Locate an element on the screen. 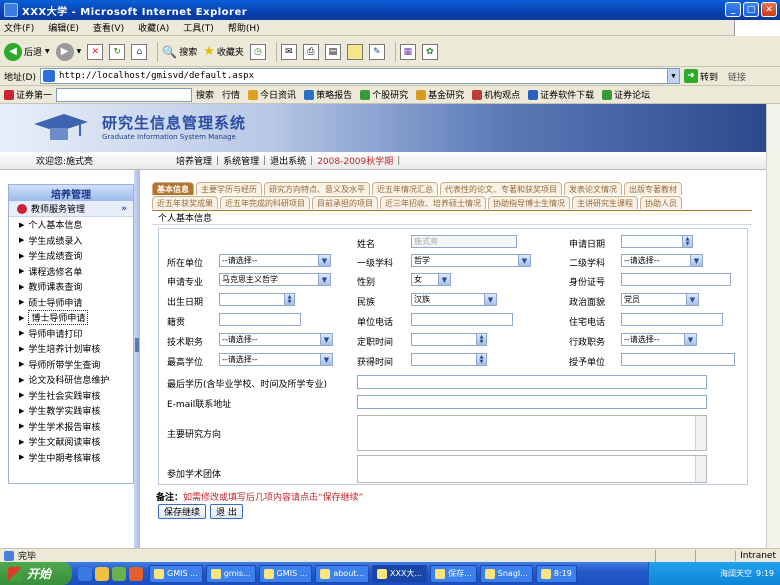 The image size is (780, 585). back-button: ◀ 后退 ▼ is located at coordinates (27, 51).